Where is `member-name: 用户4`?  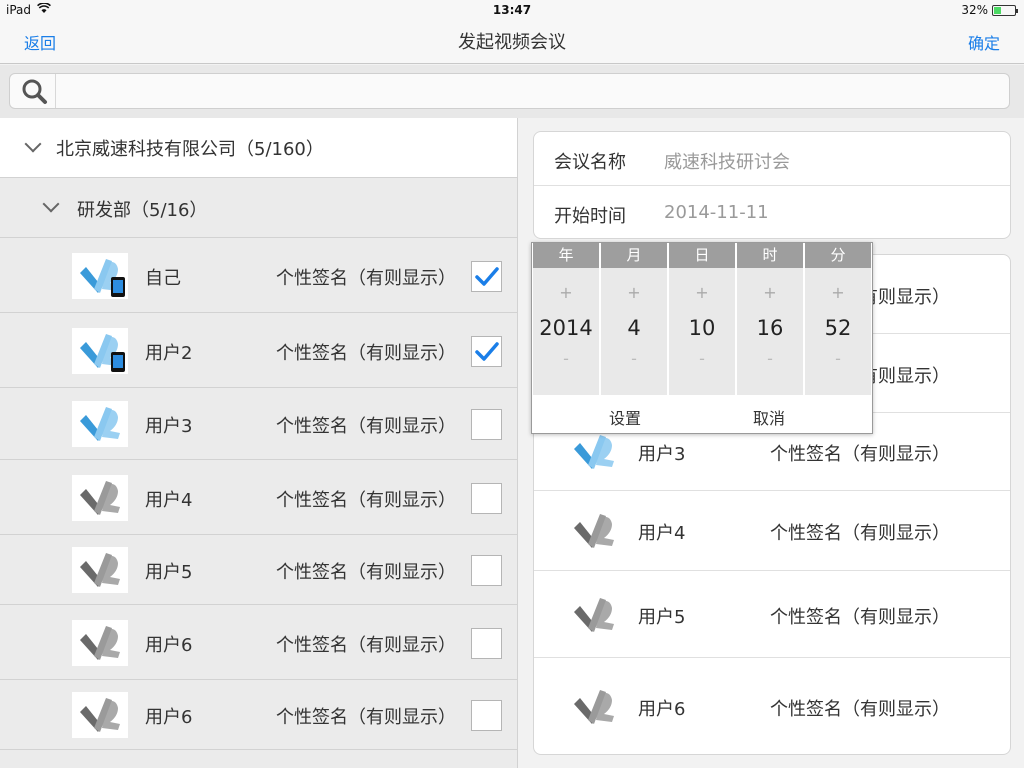 member-name: 用户4 is located at coordinates (169, 500).